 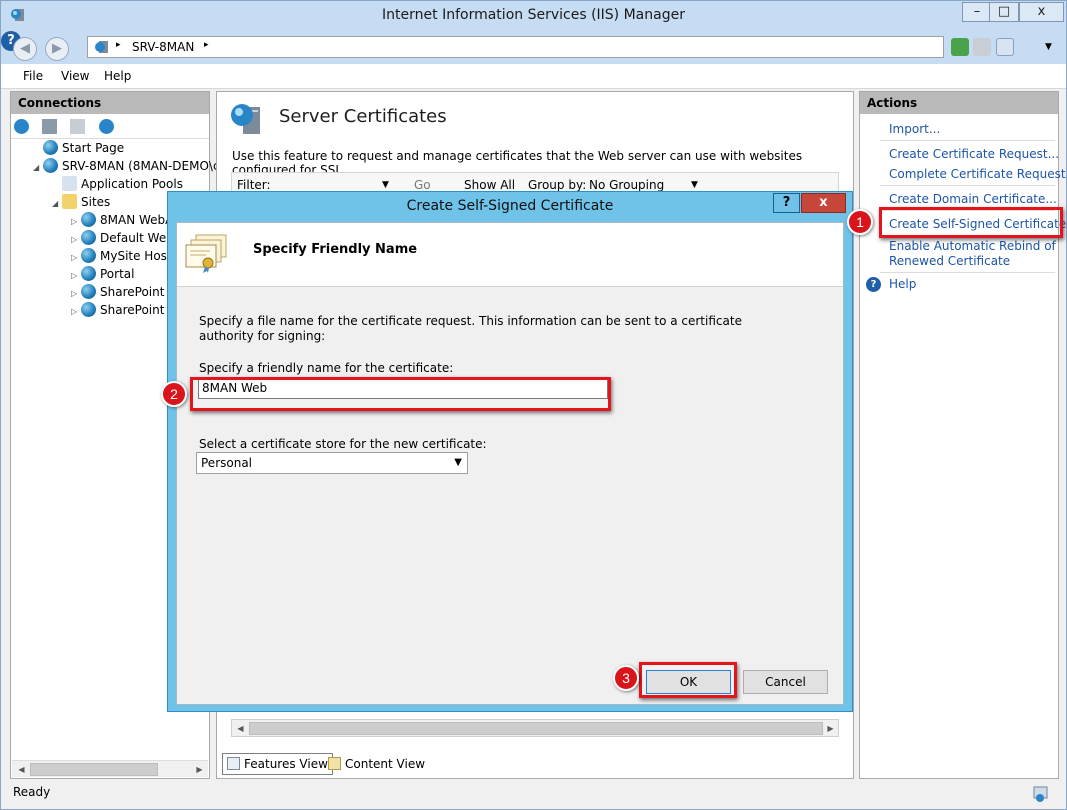 What do you see at coordinates (626, 678) in the screenshot?
I see `callout-badge-3: 3` at bounding box center [626, 678].